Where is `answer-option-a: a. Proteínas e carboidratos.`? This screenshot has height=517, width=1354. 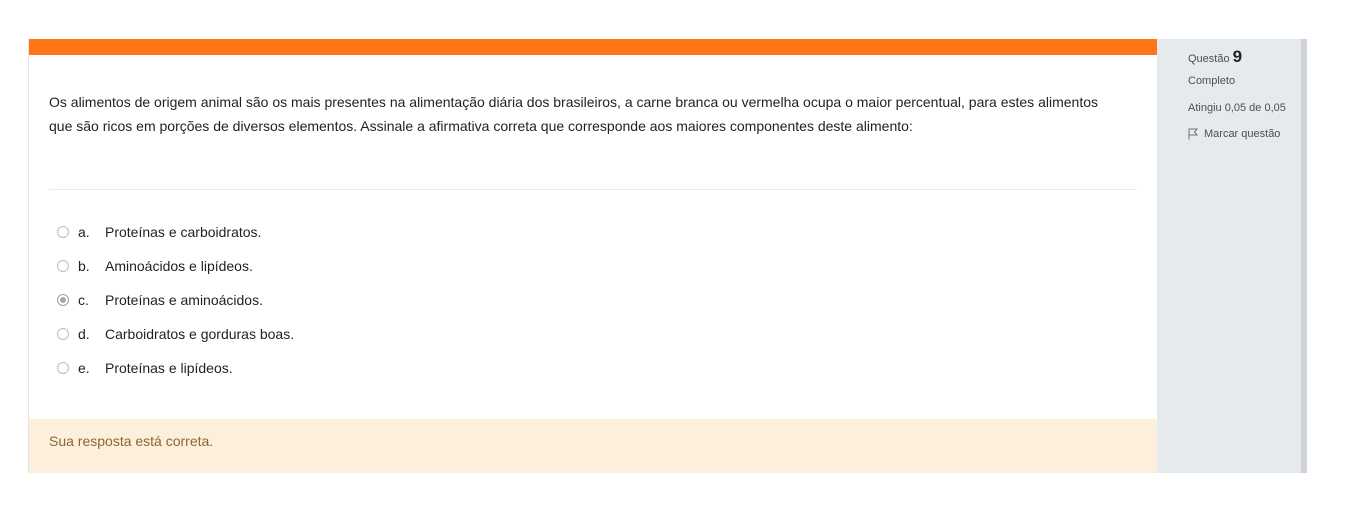 answer-option-a: a. Proteínas e carboidratos. is located at coordinates (175, 232).